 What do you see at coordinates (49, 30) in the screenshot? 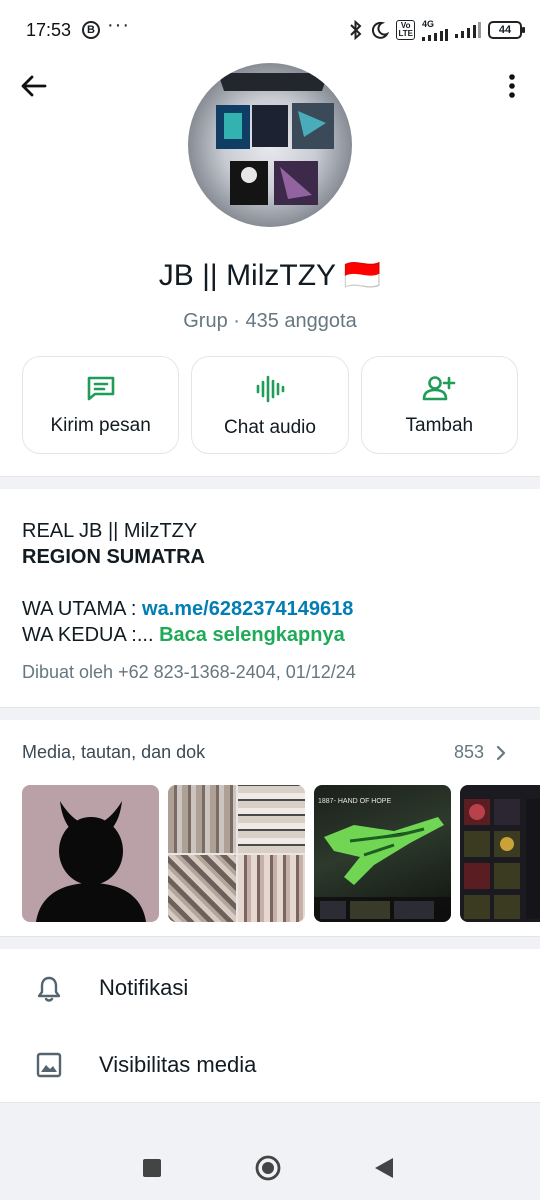
I see `status-time: 17:53` at bounding box center [49, 30].